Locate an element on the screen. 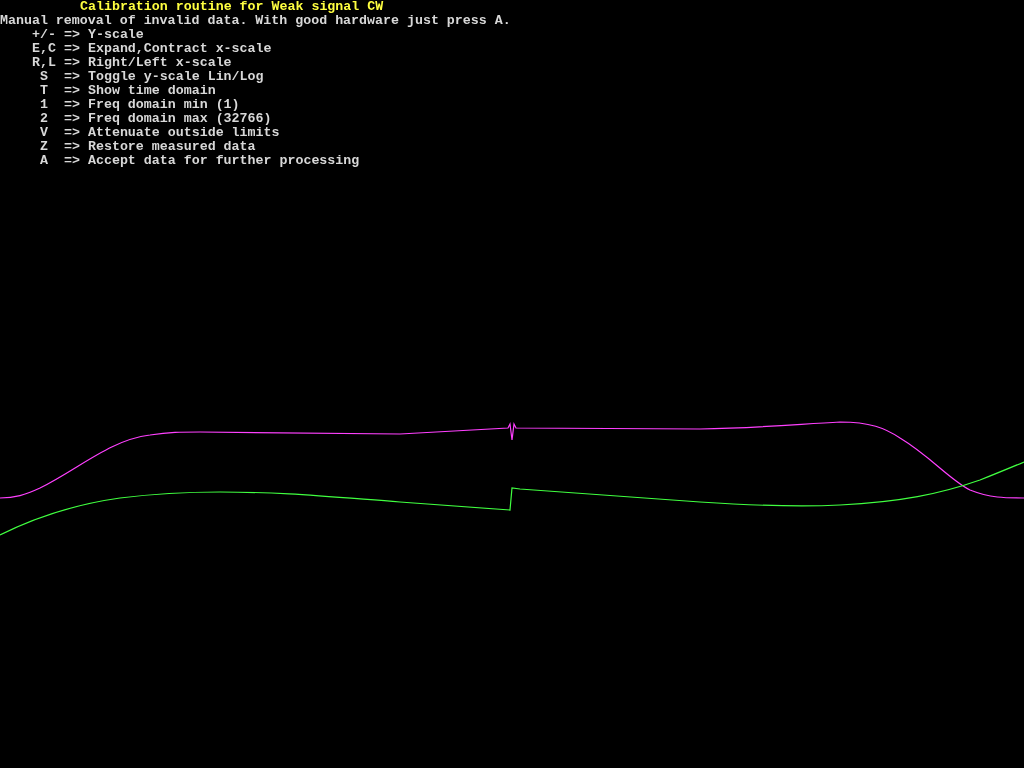 This screenshot has width=1024, height=768. key-label: 2 is located at coordinates (44, 119).